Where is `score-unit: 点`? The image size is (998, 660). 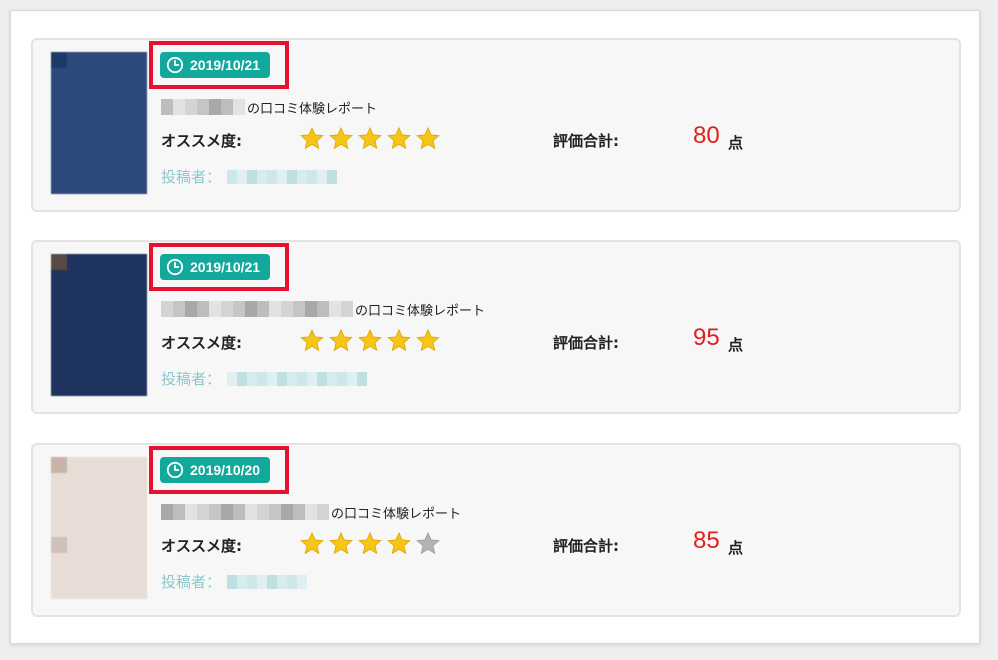 score-unit: 点 is located at coordinates (736, 345).